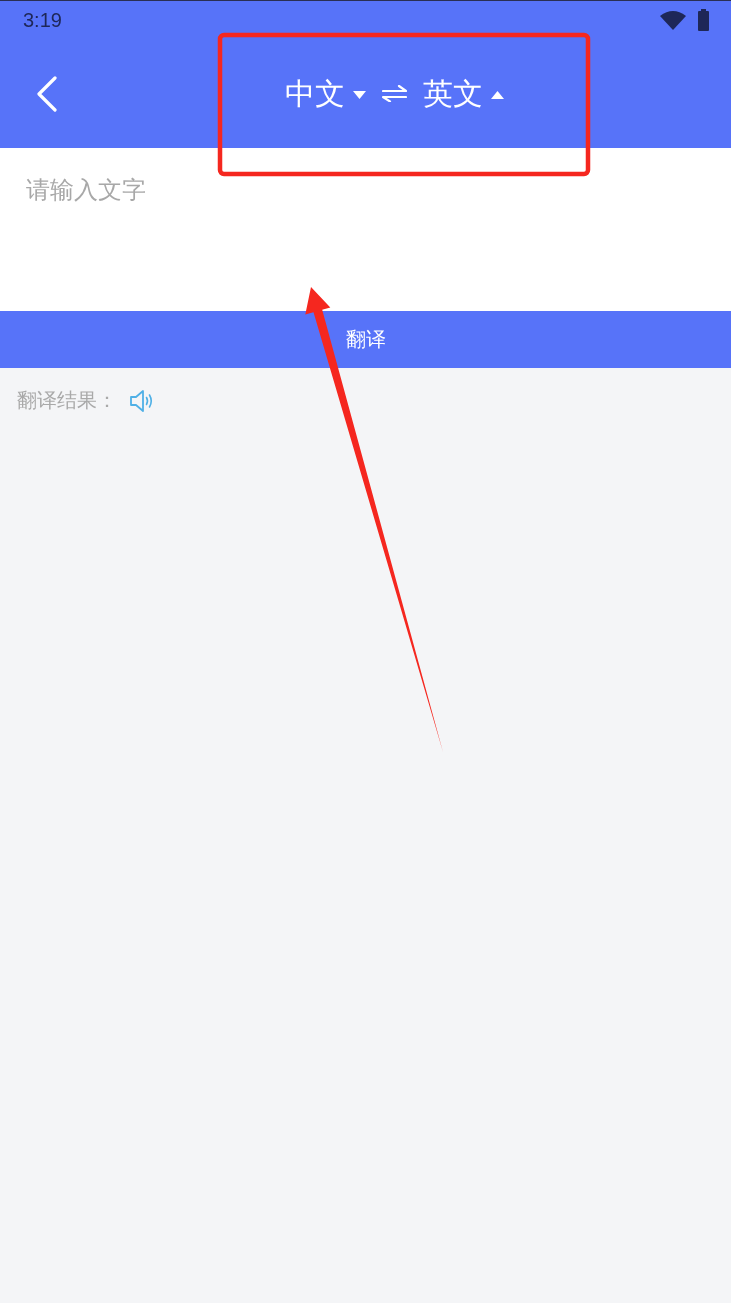 This screenshot has height=1303, width=731. I want to click on status-time: 3:19, so click(42, 20).